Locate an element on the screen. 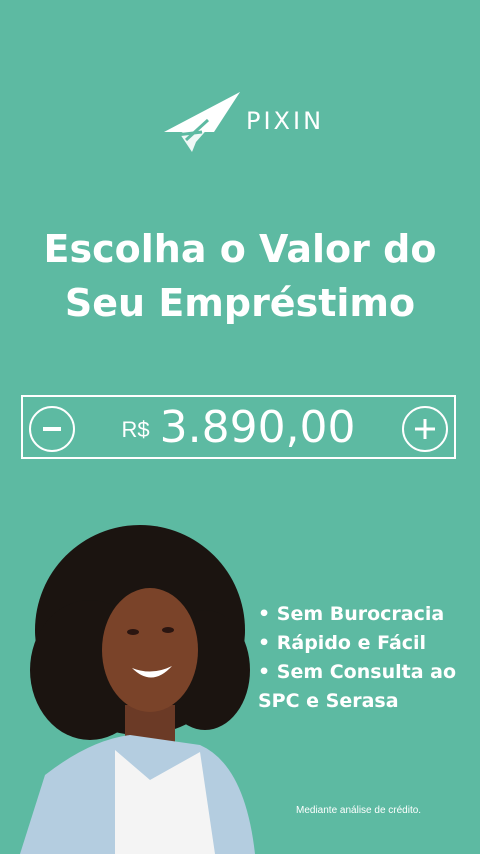  loan-amount-stepper: R$ 3.890,00 is located at coordinates (238, 427).